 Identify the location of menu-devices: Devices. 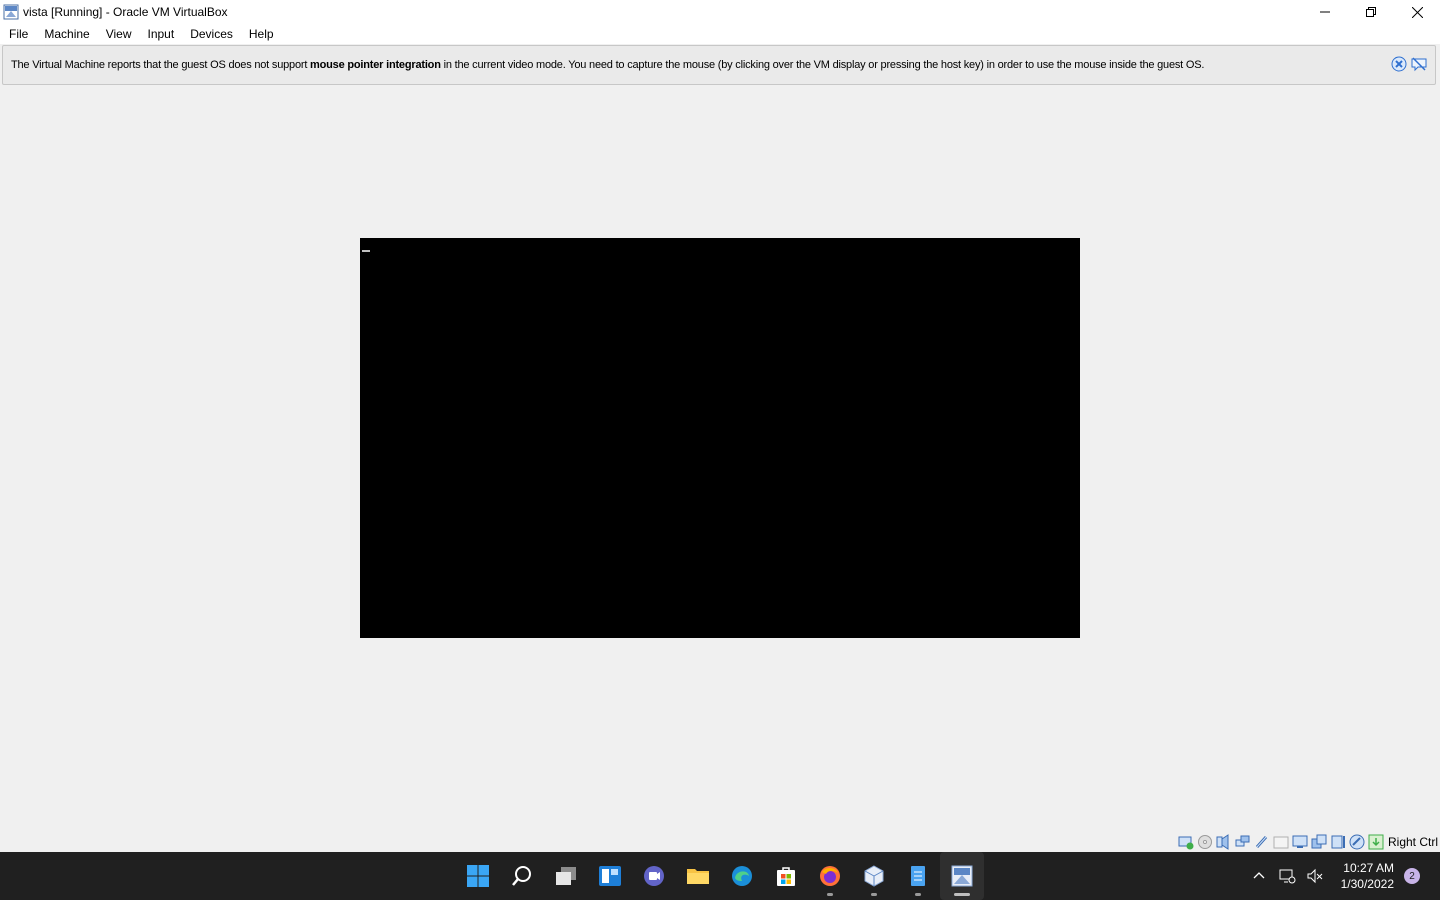
(211, 34).